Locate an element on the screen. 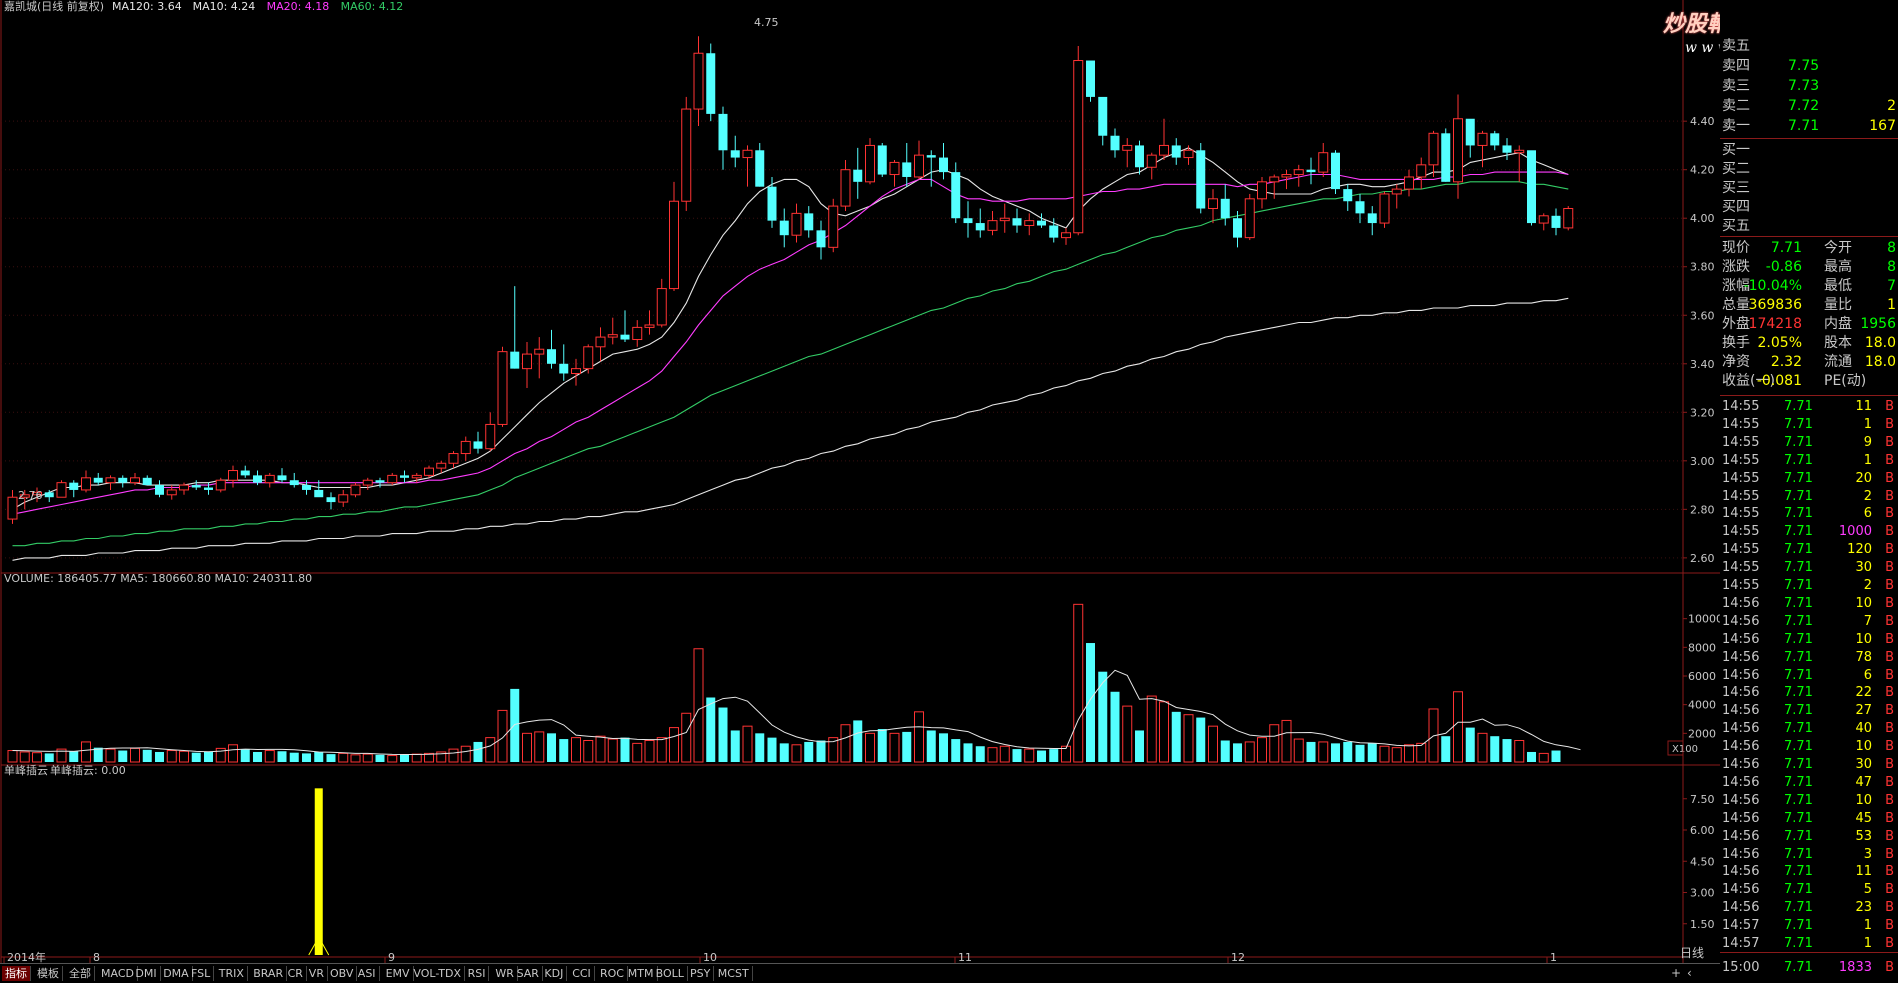  tab-指标: 指标 is located at coordinates (16, 973).